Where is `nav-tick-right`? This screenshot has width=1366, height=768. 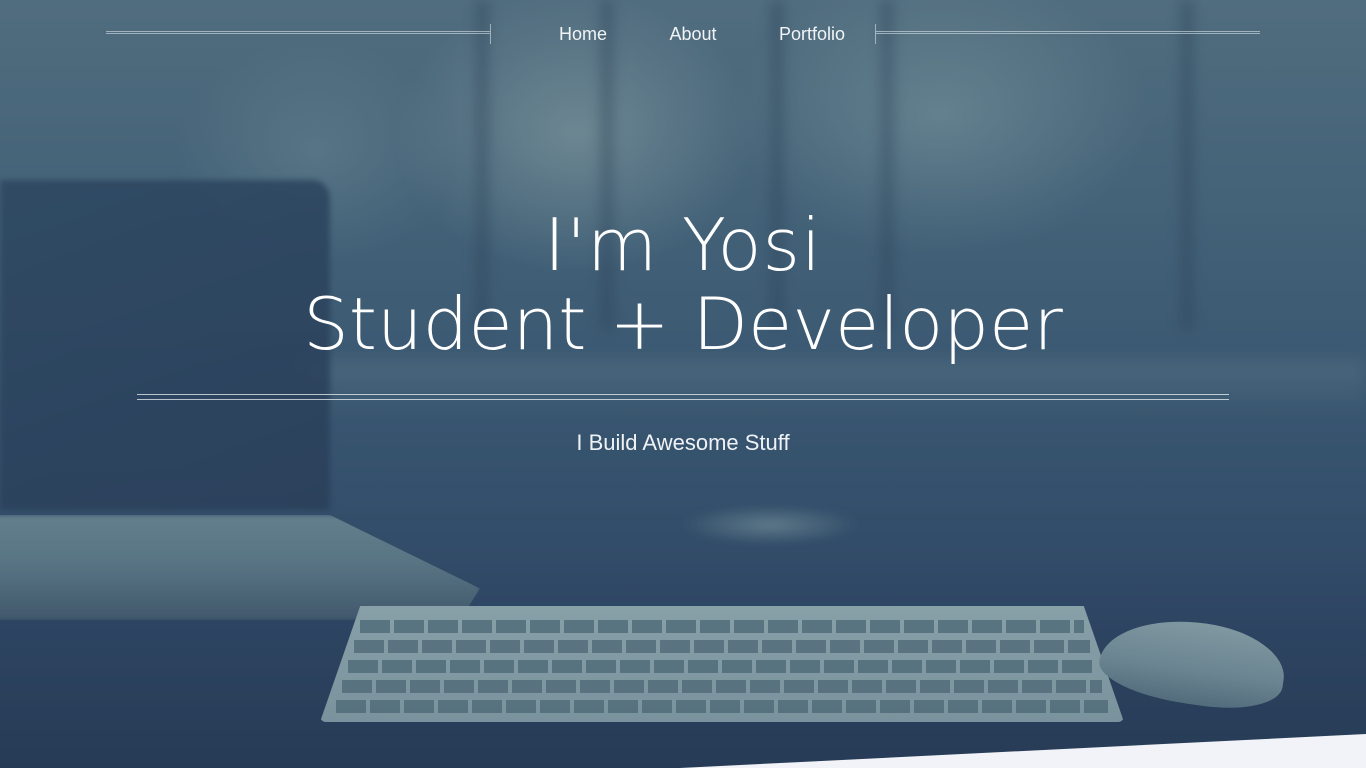 nav-tick-right is located at coordinates (875, 34).